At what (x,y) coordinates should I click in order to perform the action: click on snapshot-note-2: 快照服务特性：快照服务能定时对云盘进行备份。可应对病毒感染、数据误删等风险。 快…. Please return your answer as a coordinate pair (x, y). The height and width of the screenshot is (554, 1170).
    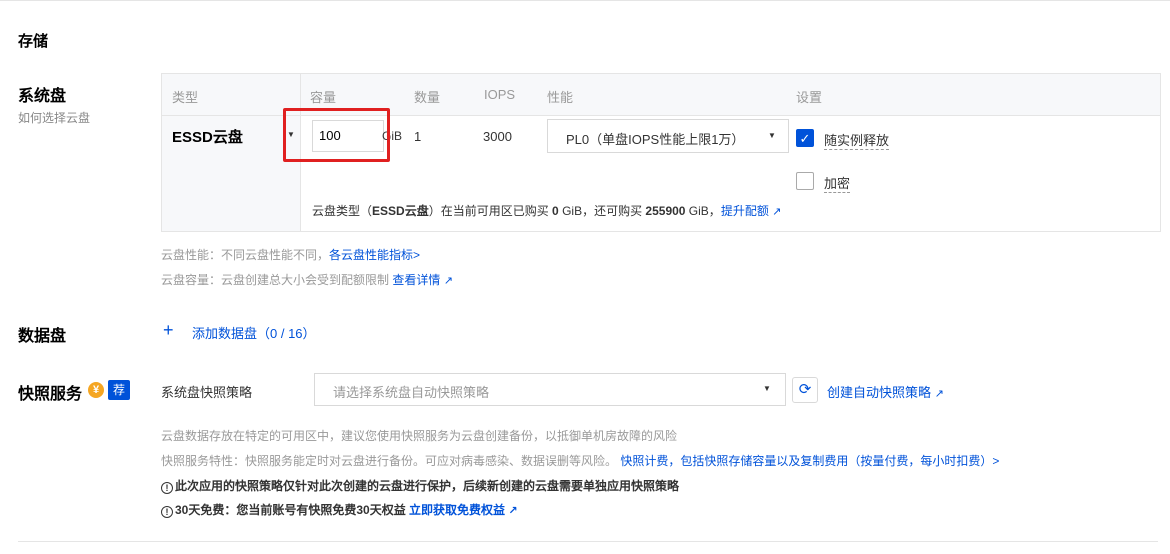
    Looking at the image, I should click on (580, 460).